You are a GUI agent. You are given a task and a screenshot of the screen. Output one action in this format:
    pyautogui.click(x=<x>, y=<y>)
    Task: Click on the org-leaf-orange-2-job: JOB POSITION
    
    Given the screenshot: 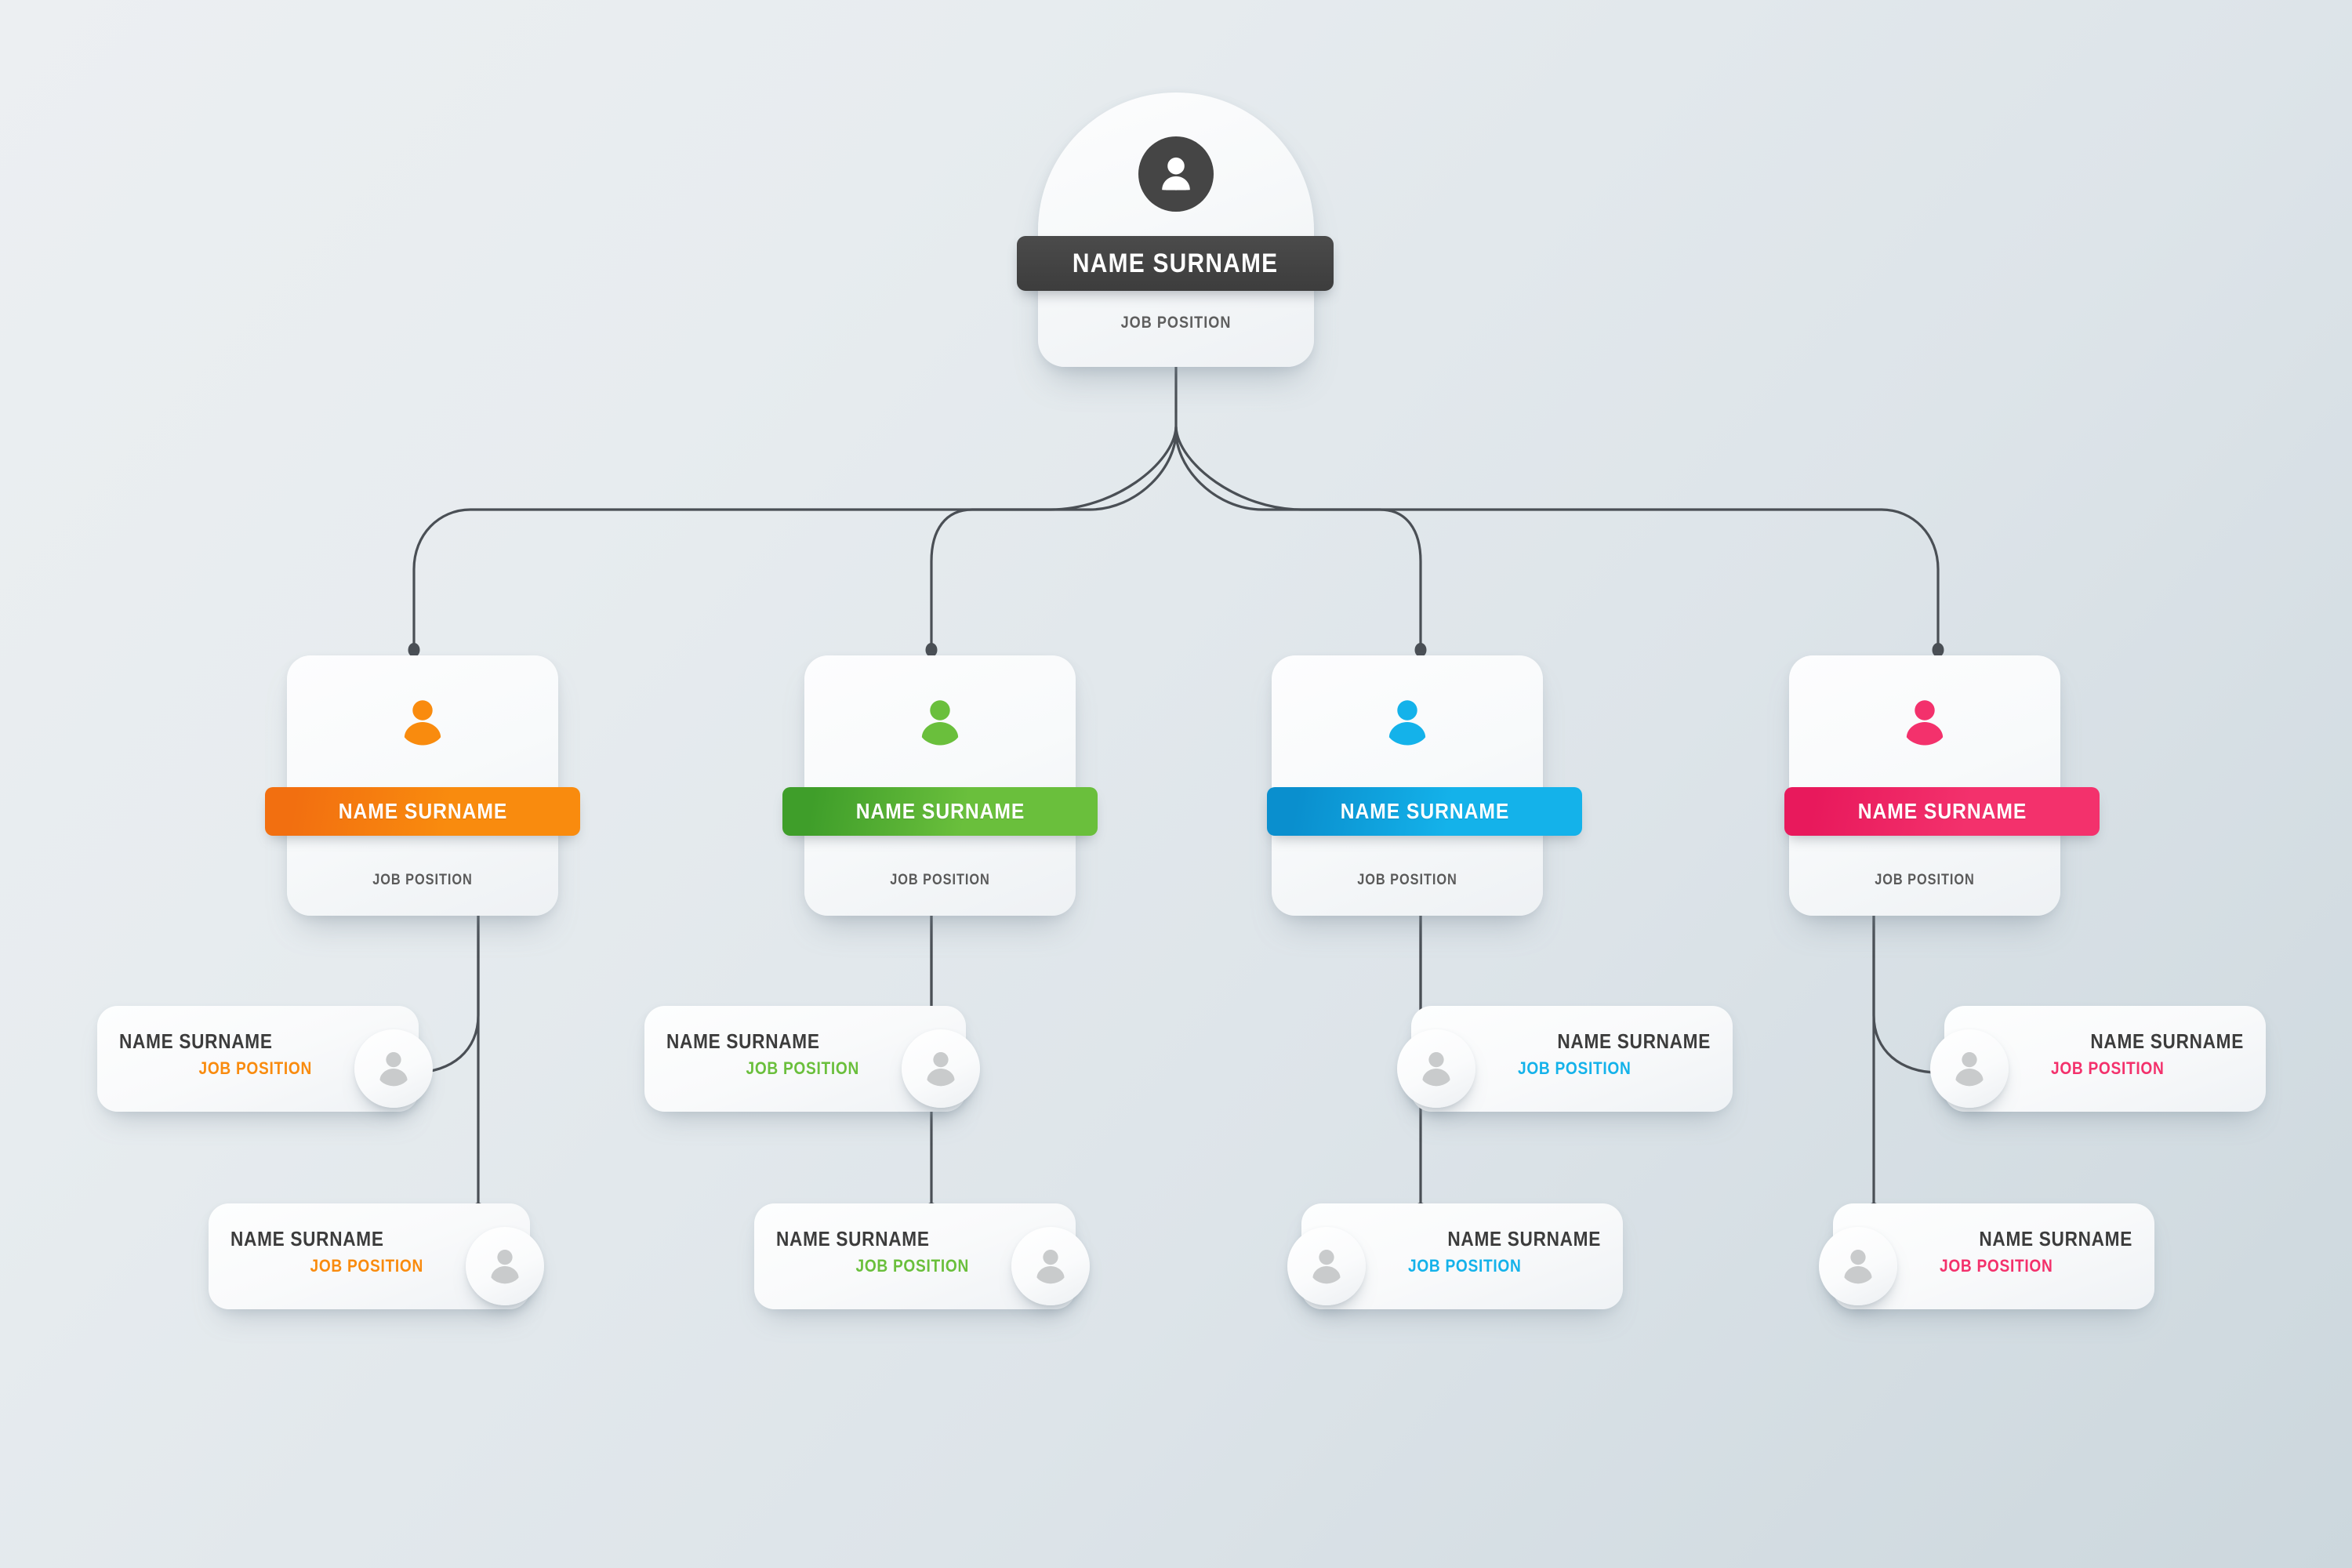 What is the action you would take?
    pyautogui.click(x=366, y=1265)
    